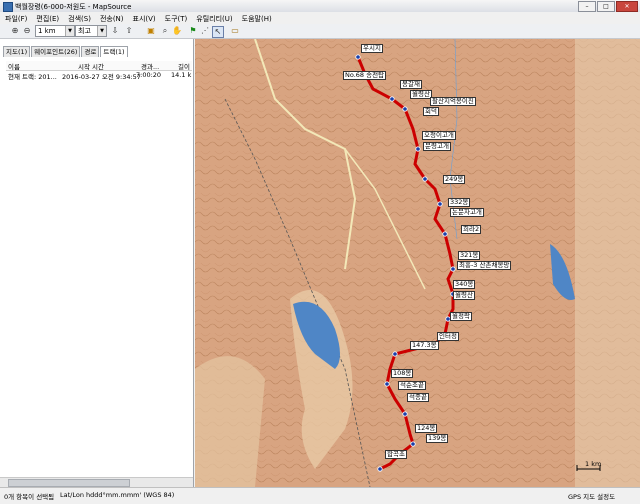 Image resolution: width=640 pixels, height=504 pixels. I want to click on measure-tool-icon: ▭, so click(235, 31).